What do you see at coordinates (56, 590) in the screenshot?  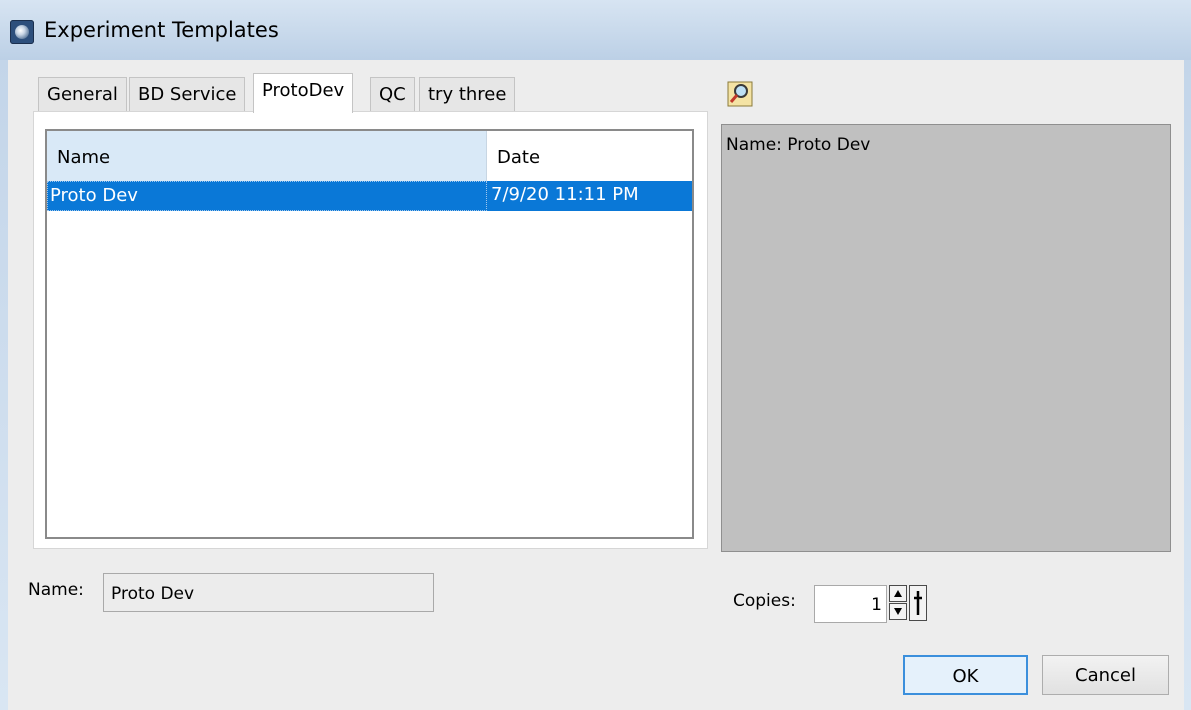 I see `name-label: Name:` at bounding box center [56, 590].